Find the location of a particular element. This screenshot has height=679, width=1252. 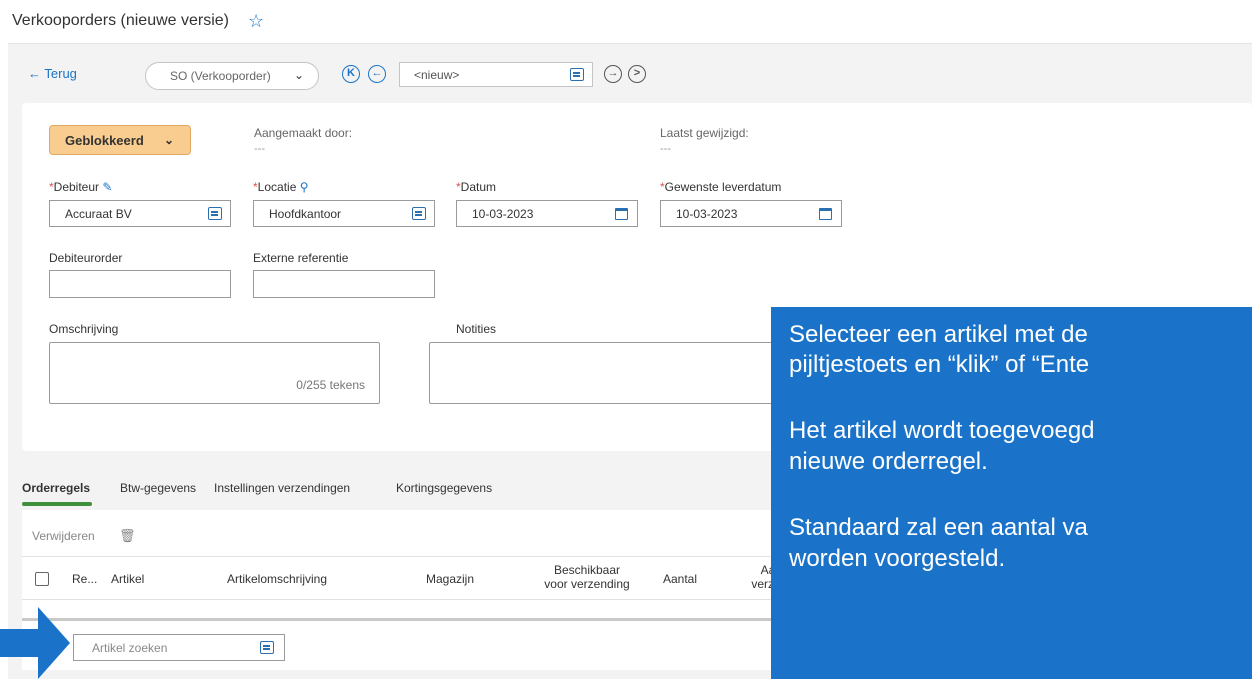

back-link: ← Terug is located at coordinates (52, 73).